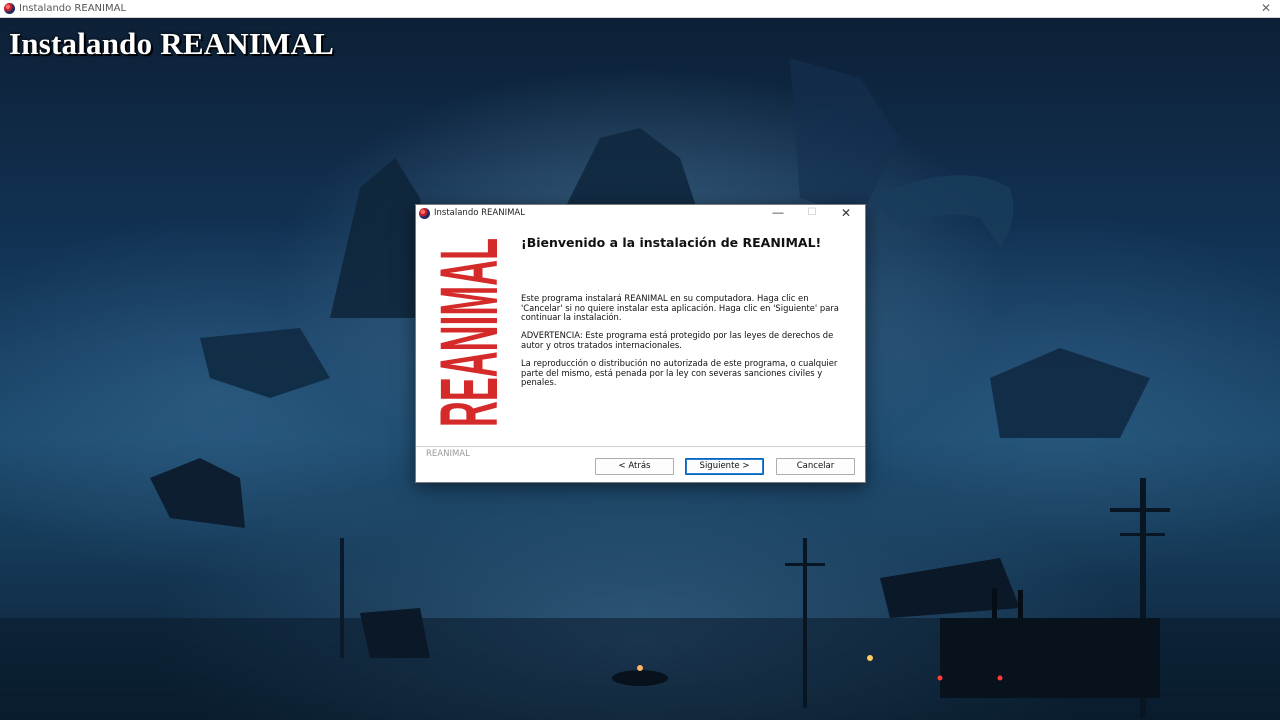 This screenshot has width=1280, height=720. I want to click on back-button: < Atrás, so click(634, 466).